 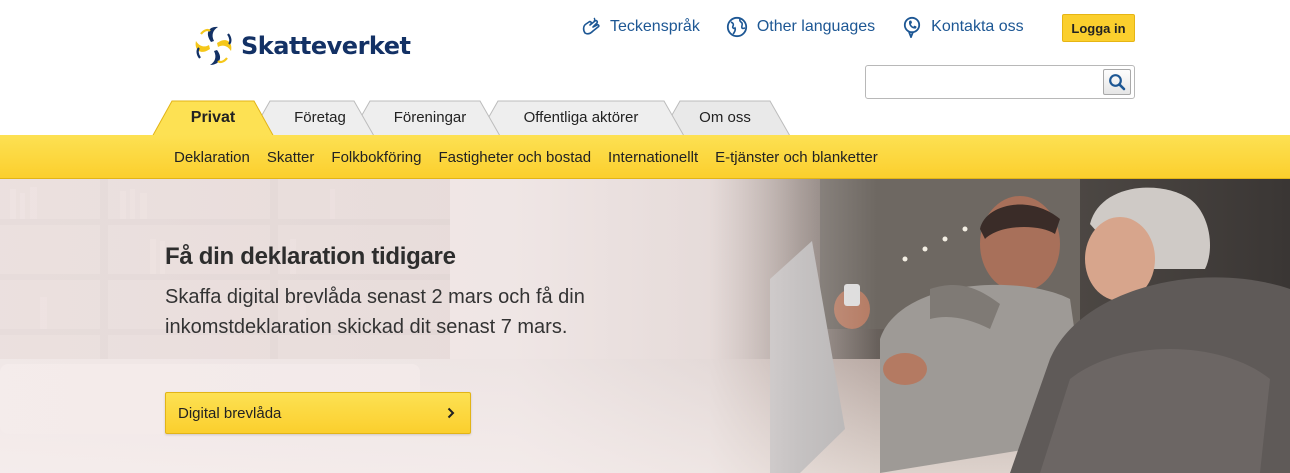 I want to click on subnav-item-deklaration: Deklaration, so click(x=212, y=157).